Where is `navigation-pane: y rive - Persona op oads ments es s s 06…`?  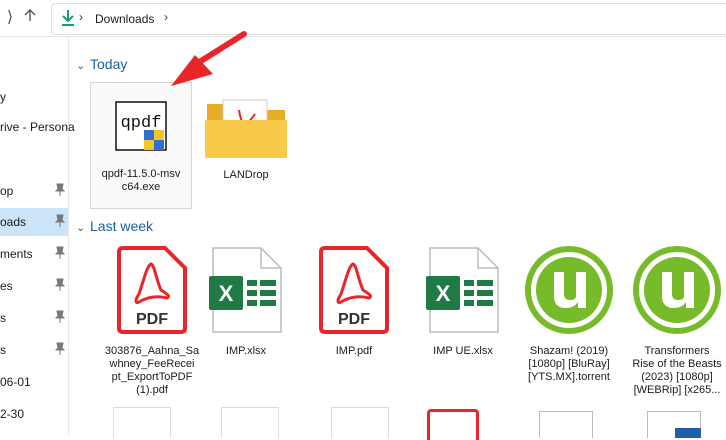 navigation-pane: y rive - Persona op oads ments es s s 06… is located at coordinates (37, 236).